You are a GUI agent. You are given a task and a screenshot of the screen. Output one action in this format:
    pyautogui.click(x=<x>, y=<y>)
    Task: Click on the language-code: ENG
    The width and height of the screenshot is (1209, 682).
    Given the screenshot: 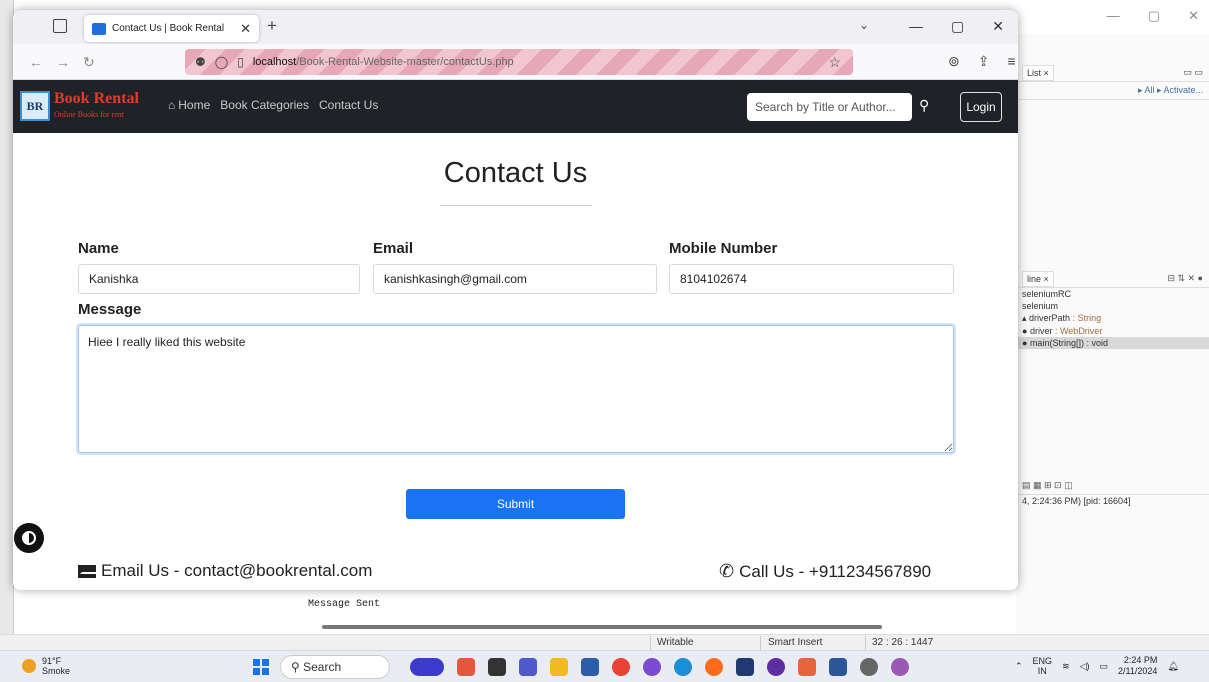 What is the action you would take?
    pyautogui.click(x=1042, y=661)
    